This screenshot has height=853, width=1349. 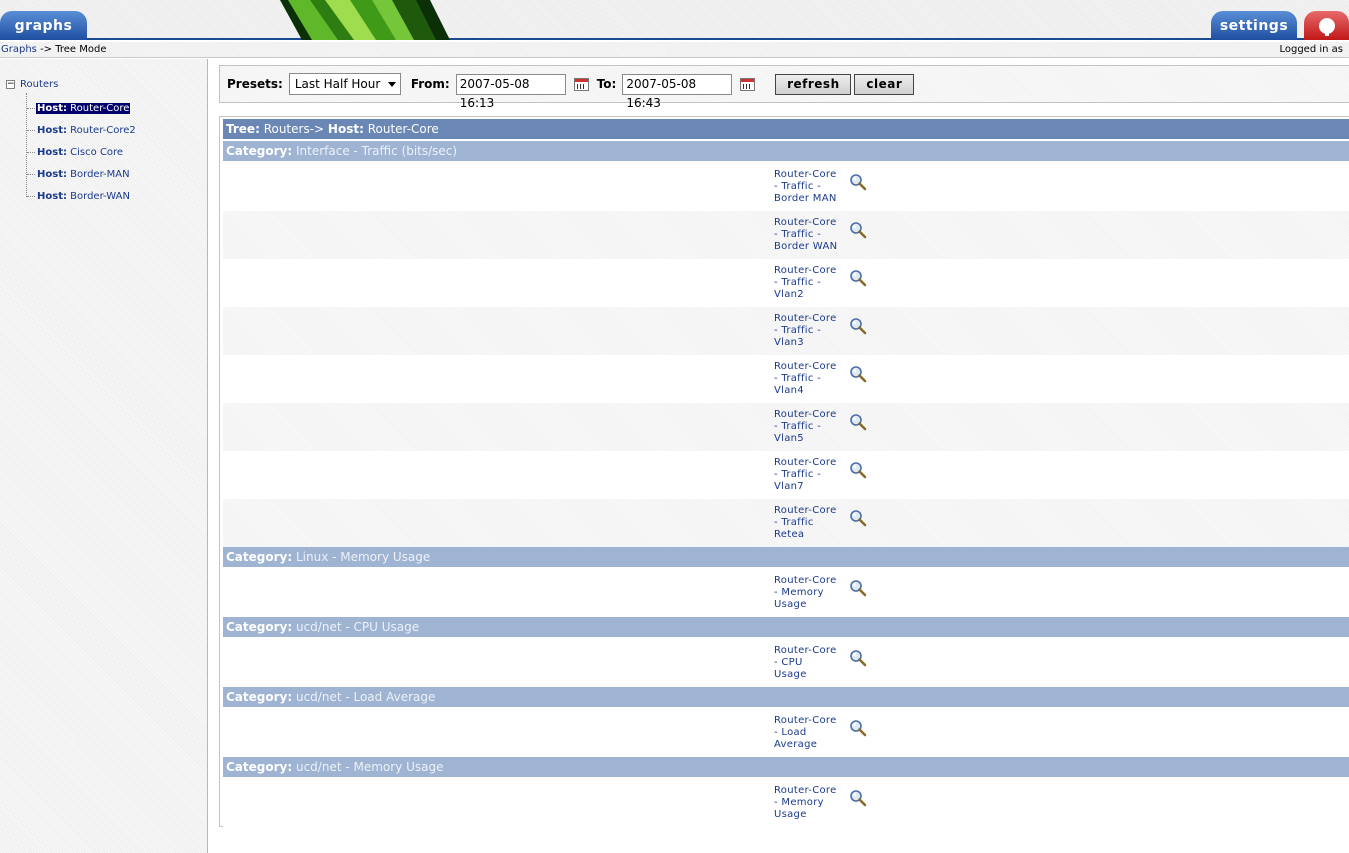 I want to click on graph-title-link: Router-Core - Traffic - Vlan4, so click(x=811, y=379).